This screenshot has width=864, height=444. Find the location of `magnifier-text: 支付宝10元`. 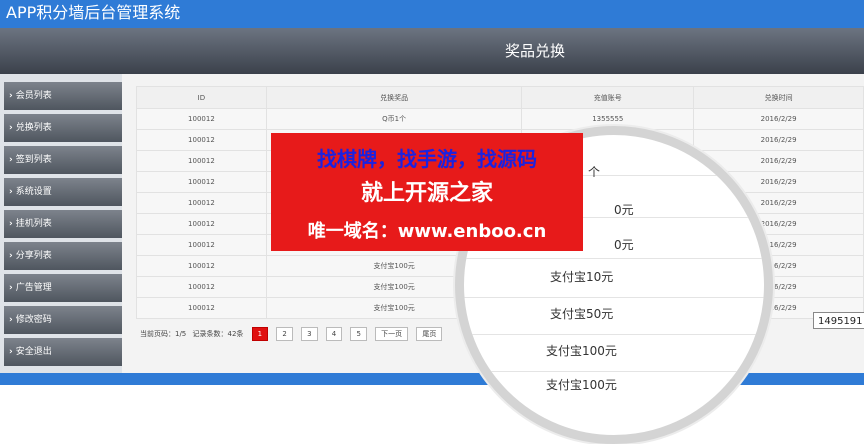

magnifier-text: 支付宝10元 is located at coordinates (582, 277).